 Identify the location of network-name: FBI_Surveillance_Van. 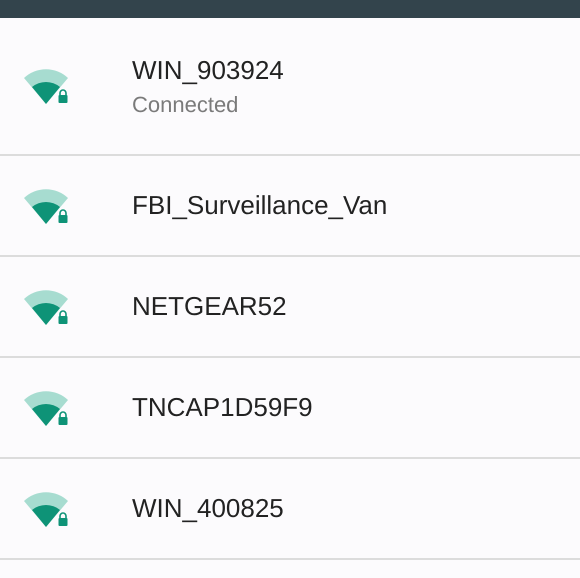
(260, 205).